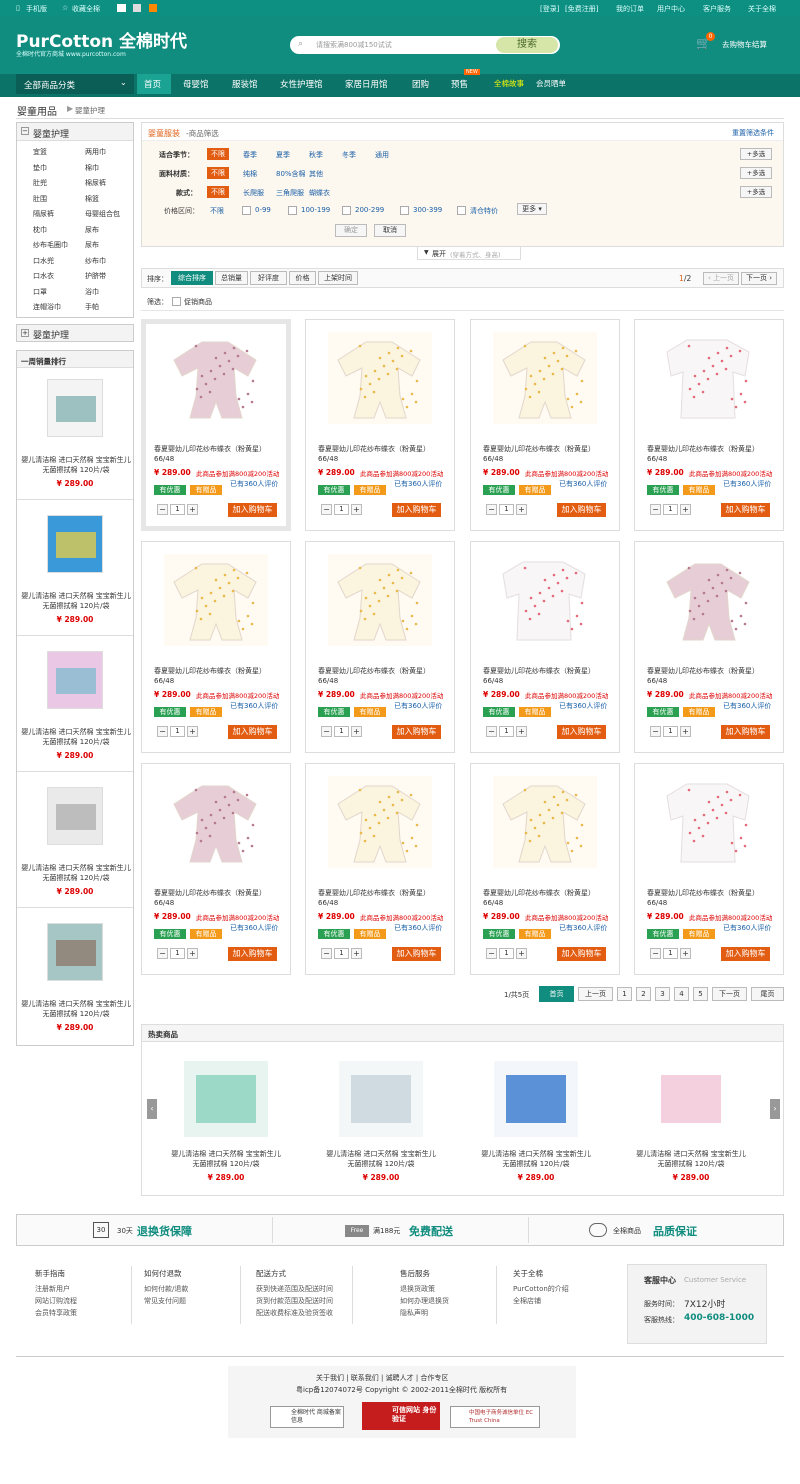 The image size is (800, 1484). I want to click on ec-trust-badge: 中国电子商务诚信单位 EC Trust China, so click(495, 1417).